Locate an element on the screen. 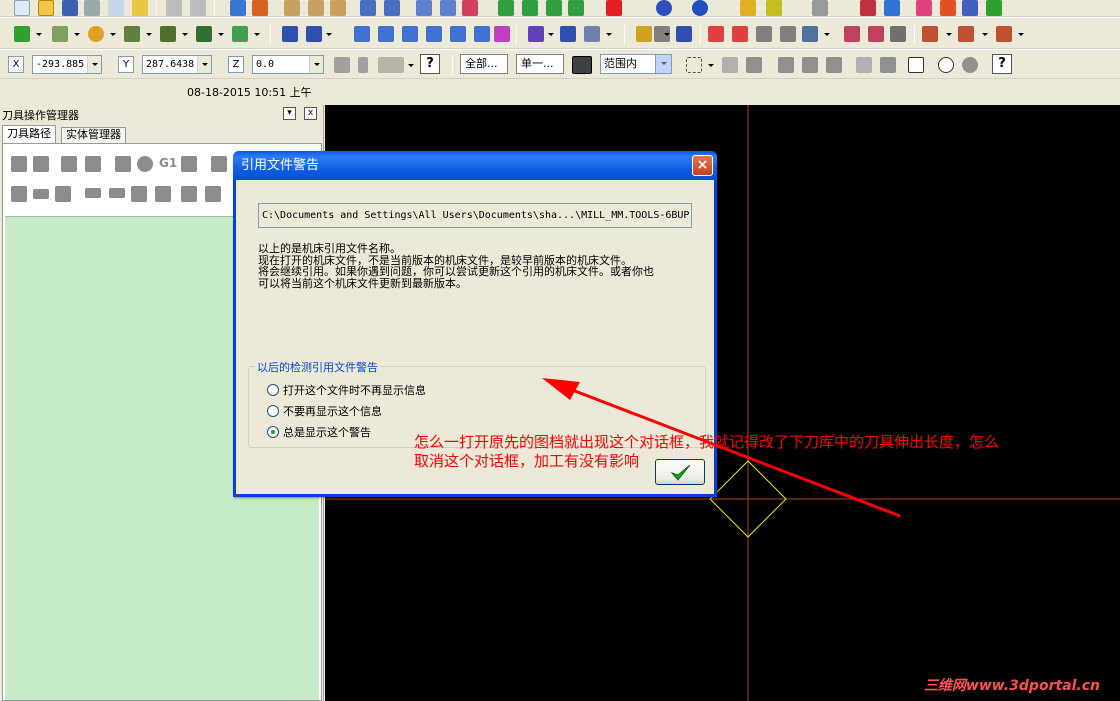 This screenshot has width=1120, height=701. insert-arrow-icon is located at coordinates (139, 194).